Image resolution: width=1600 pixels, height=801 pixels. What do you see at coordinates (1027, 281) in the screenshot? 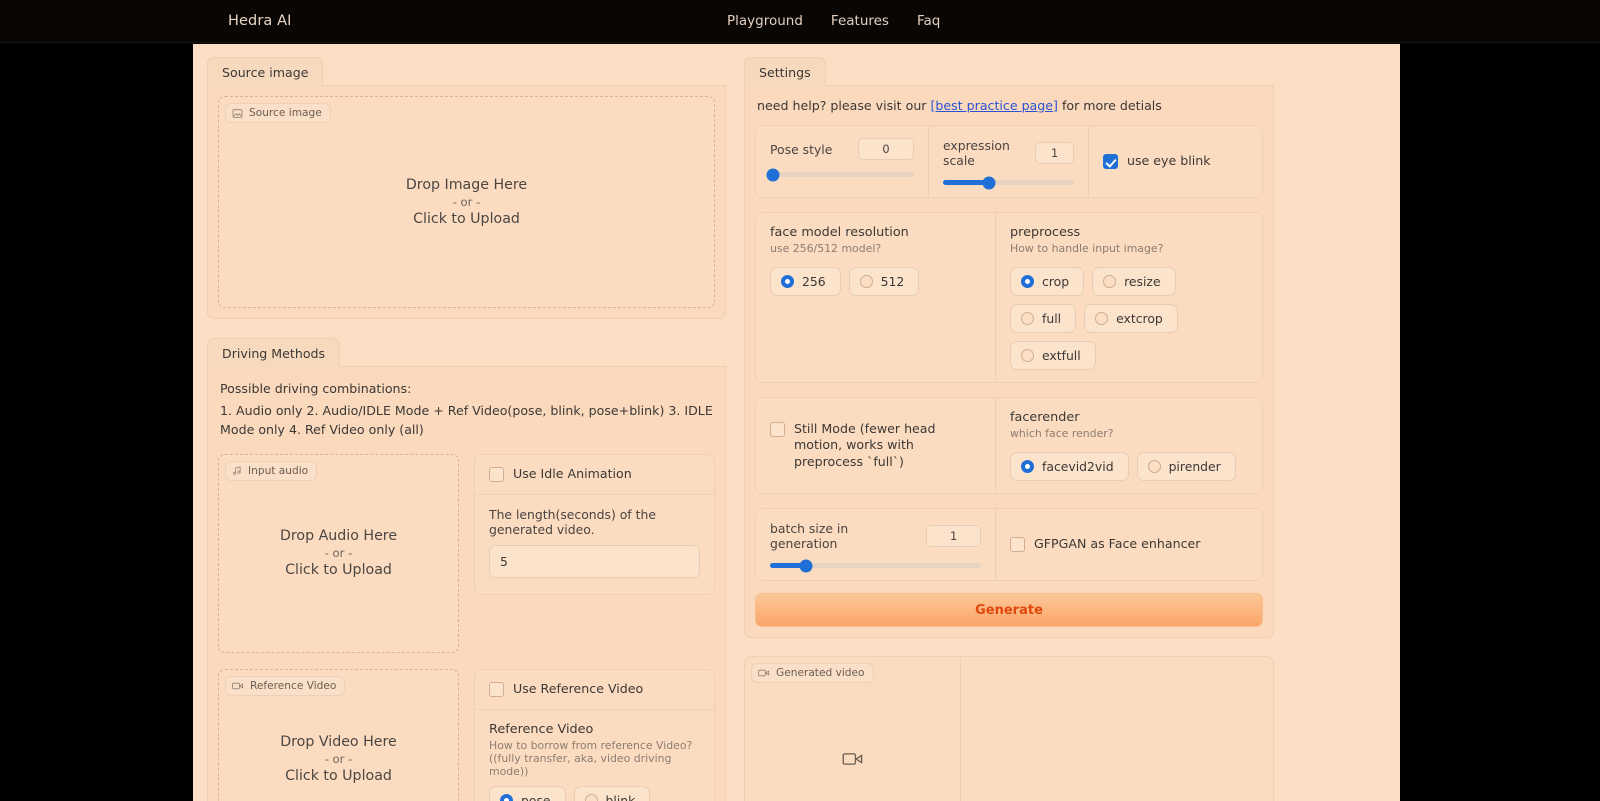
I see `radio-crop-dot` at bounding box center [1027, 281].